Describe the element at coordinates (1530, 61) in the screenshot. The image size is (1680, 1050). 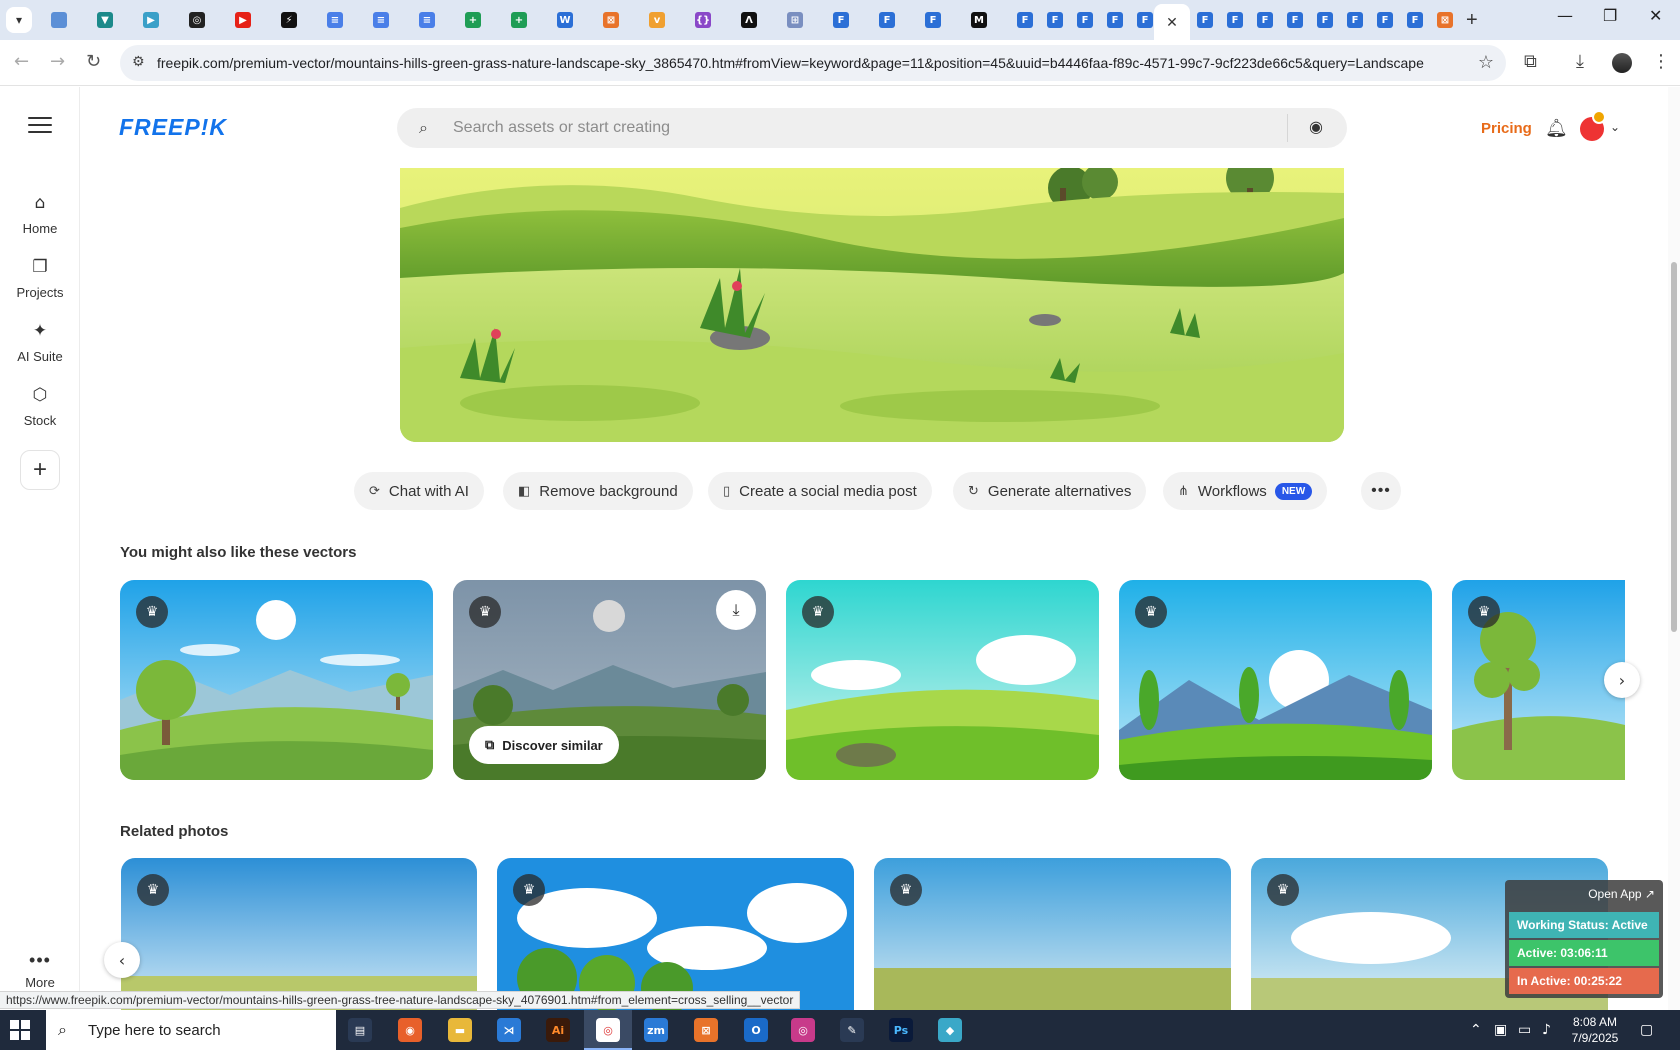
I see `extensions-icon: ⧉` at that location.